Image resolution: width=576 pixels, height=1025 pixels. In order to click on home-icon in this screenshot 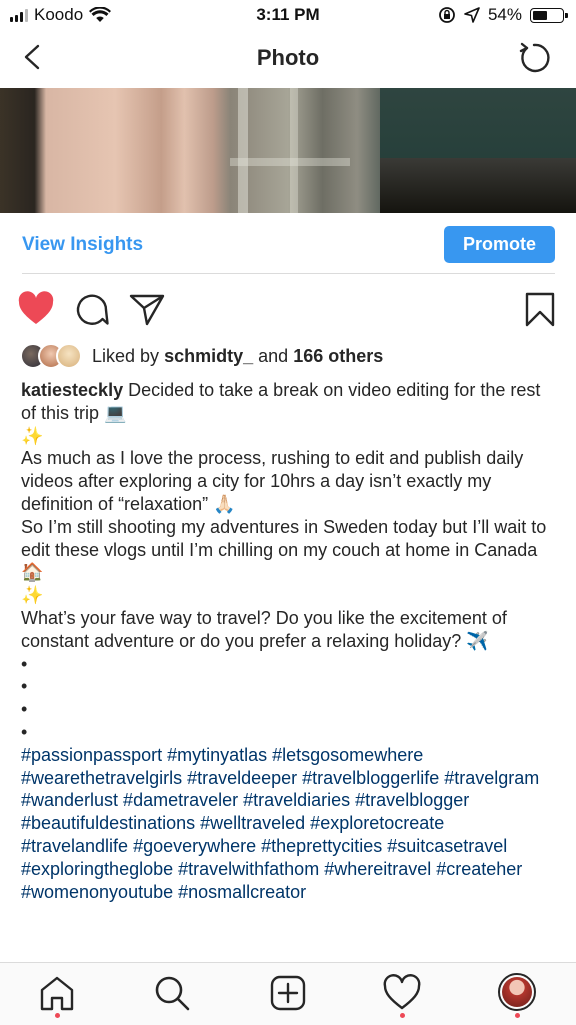, I will do `click(57, 993)`.